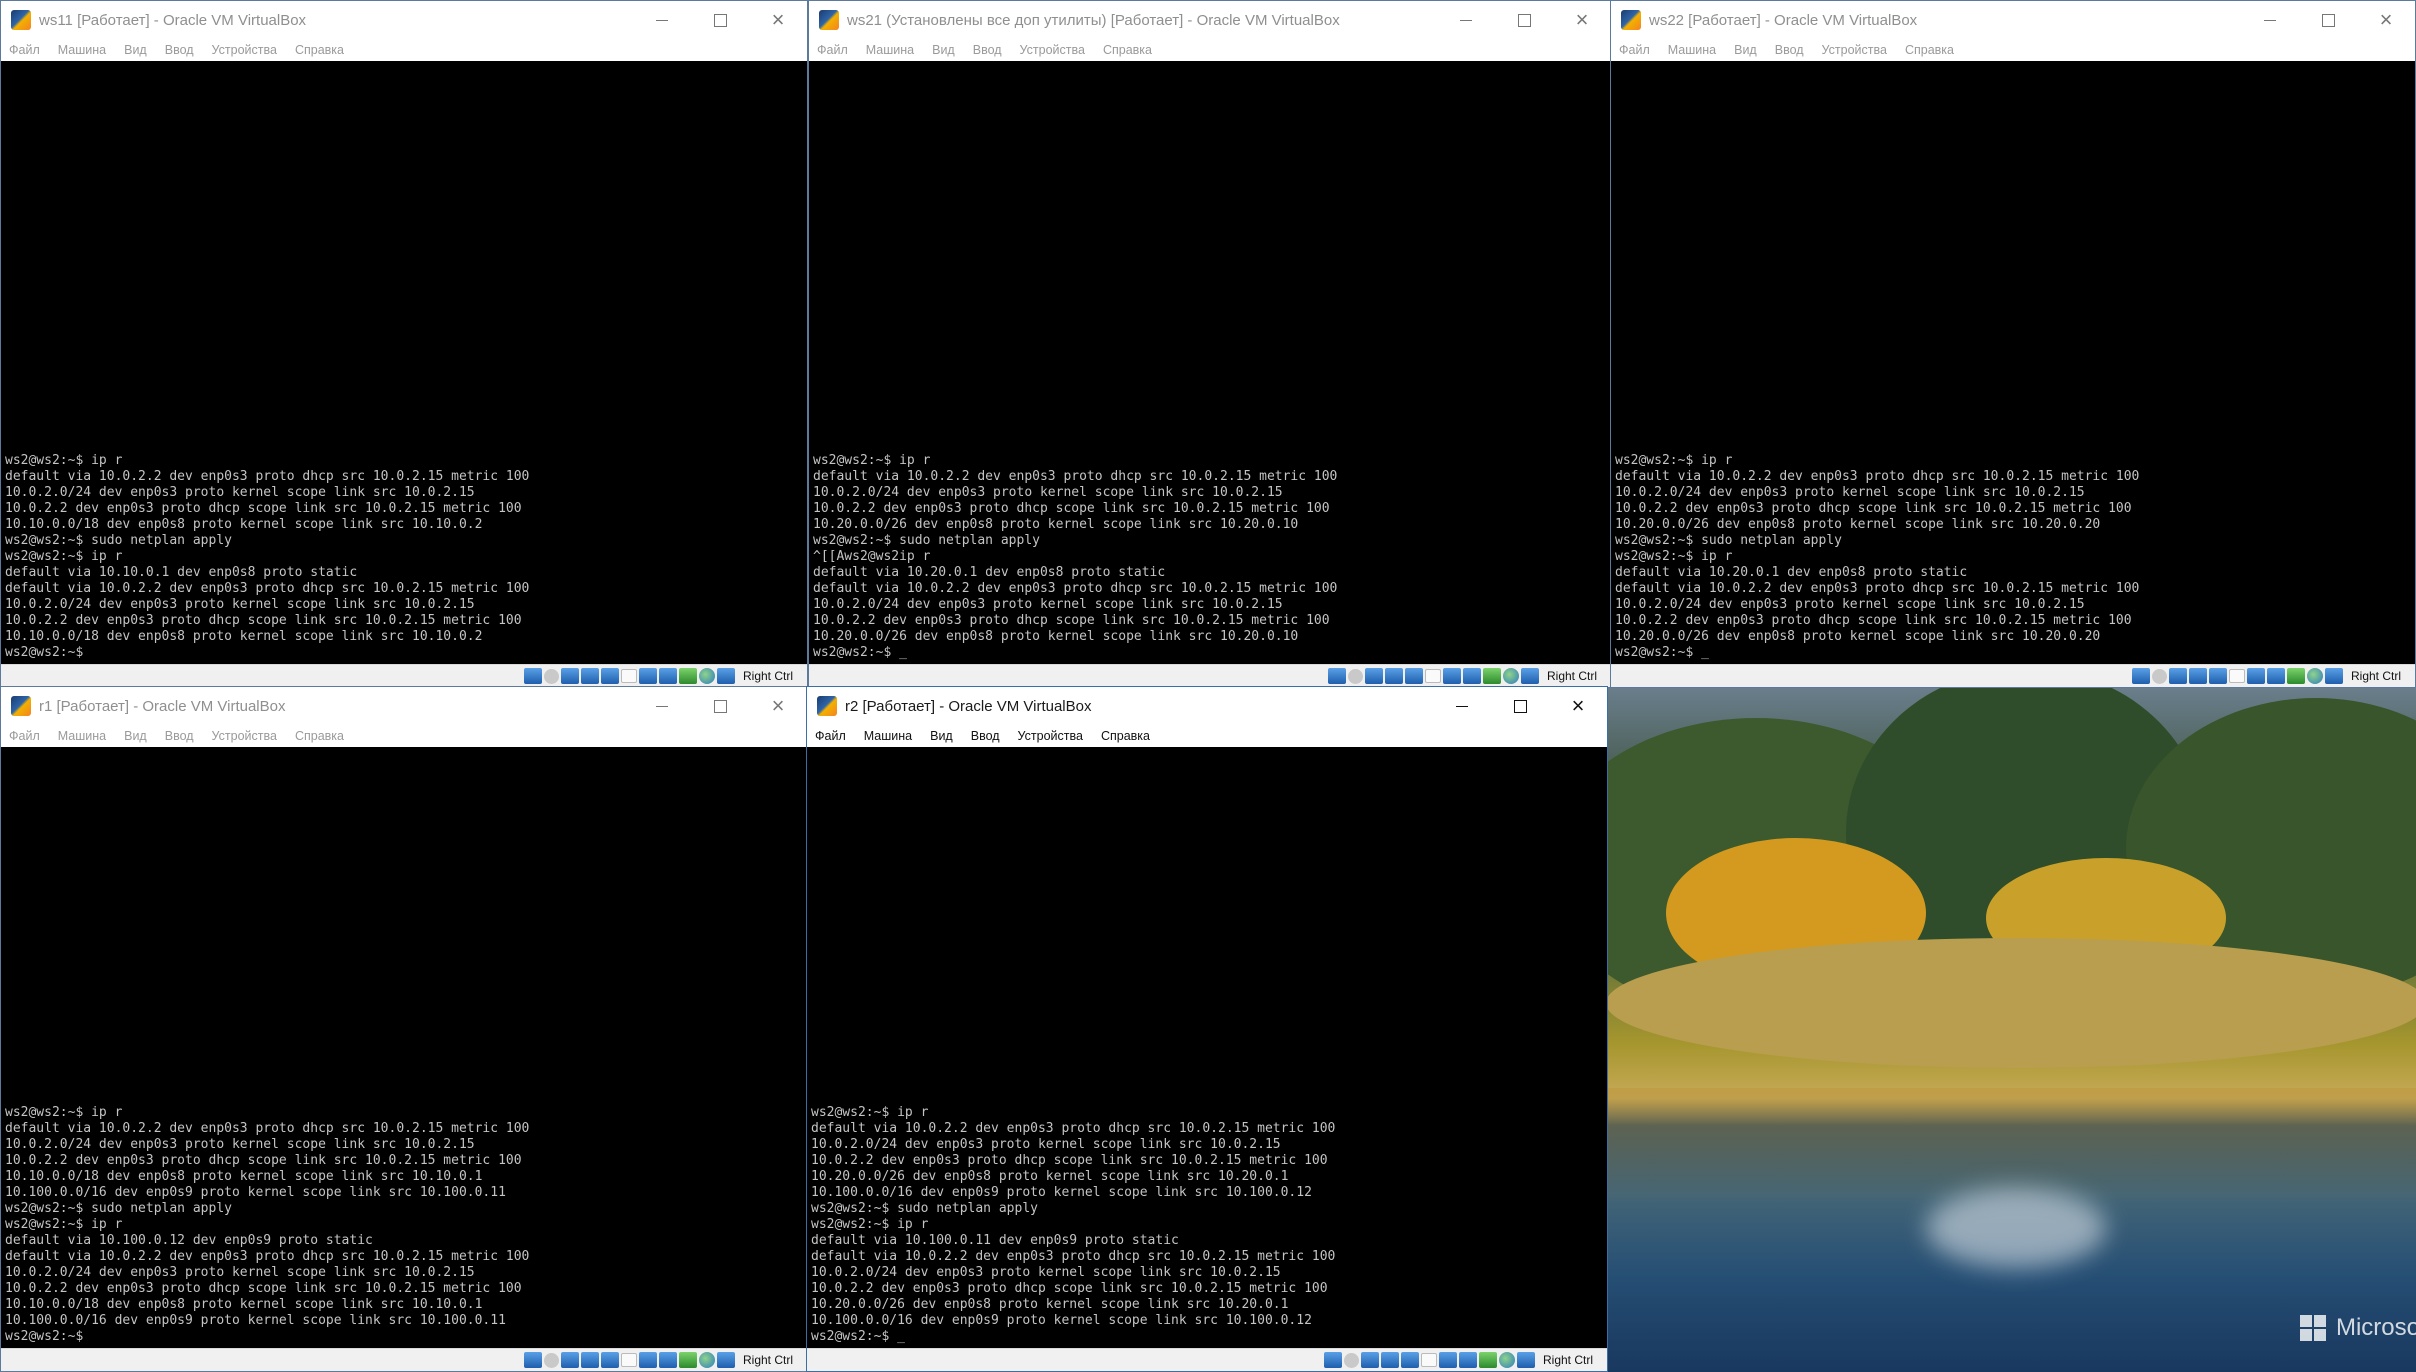 The height and width of the screenshot is (1372, 2416). I want to click on window-titlebar: r2 [Работает] - Oracle VM VirtualBox ×, so click(1207, 706).